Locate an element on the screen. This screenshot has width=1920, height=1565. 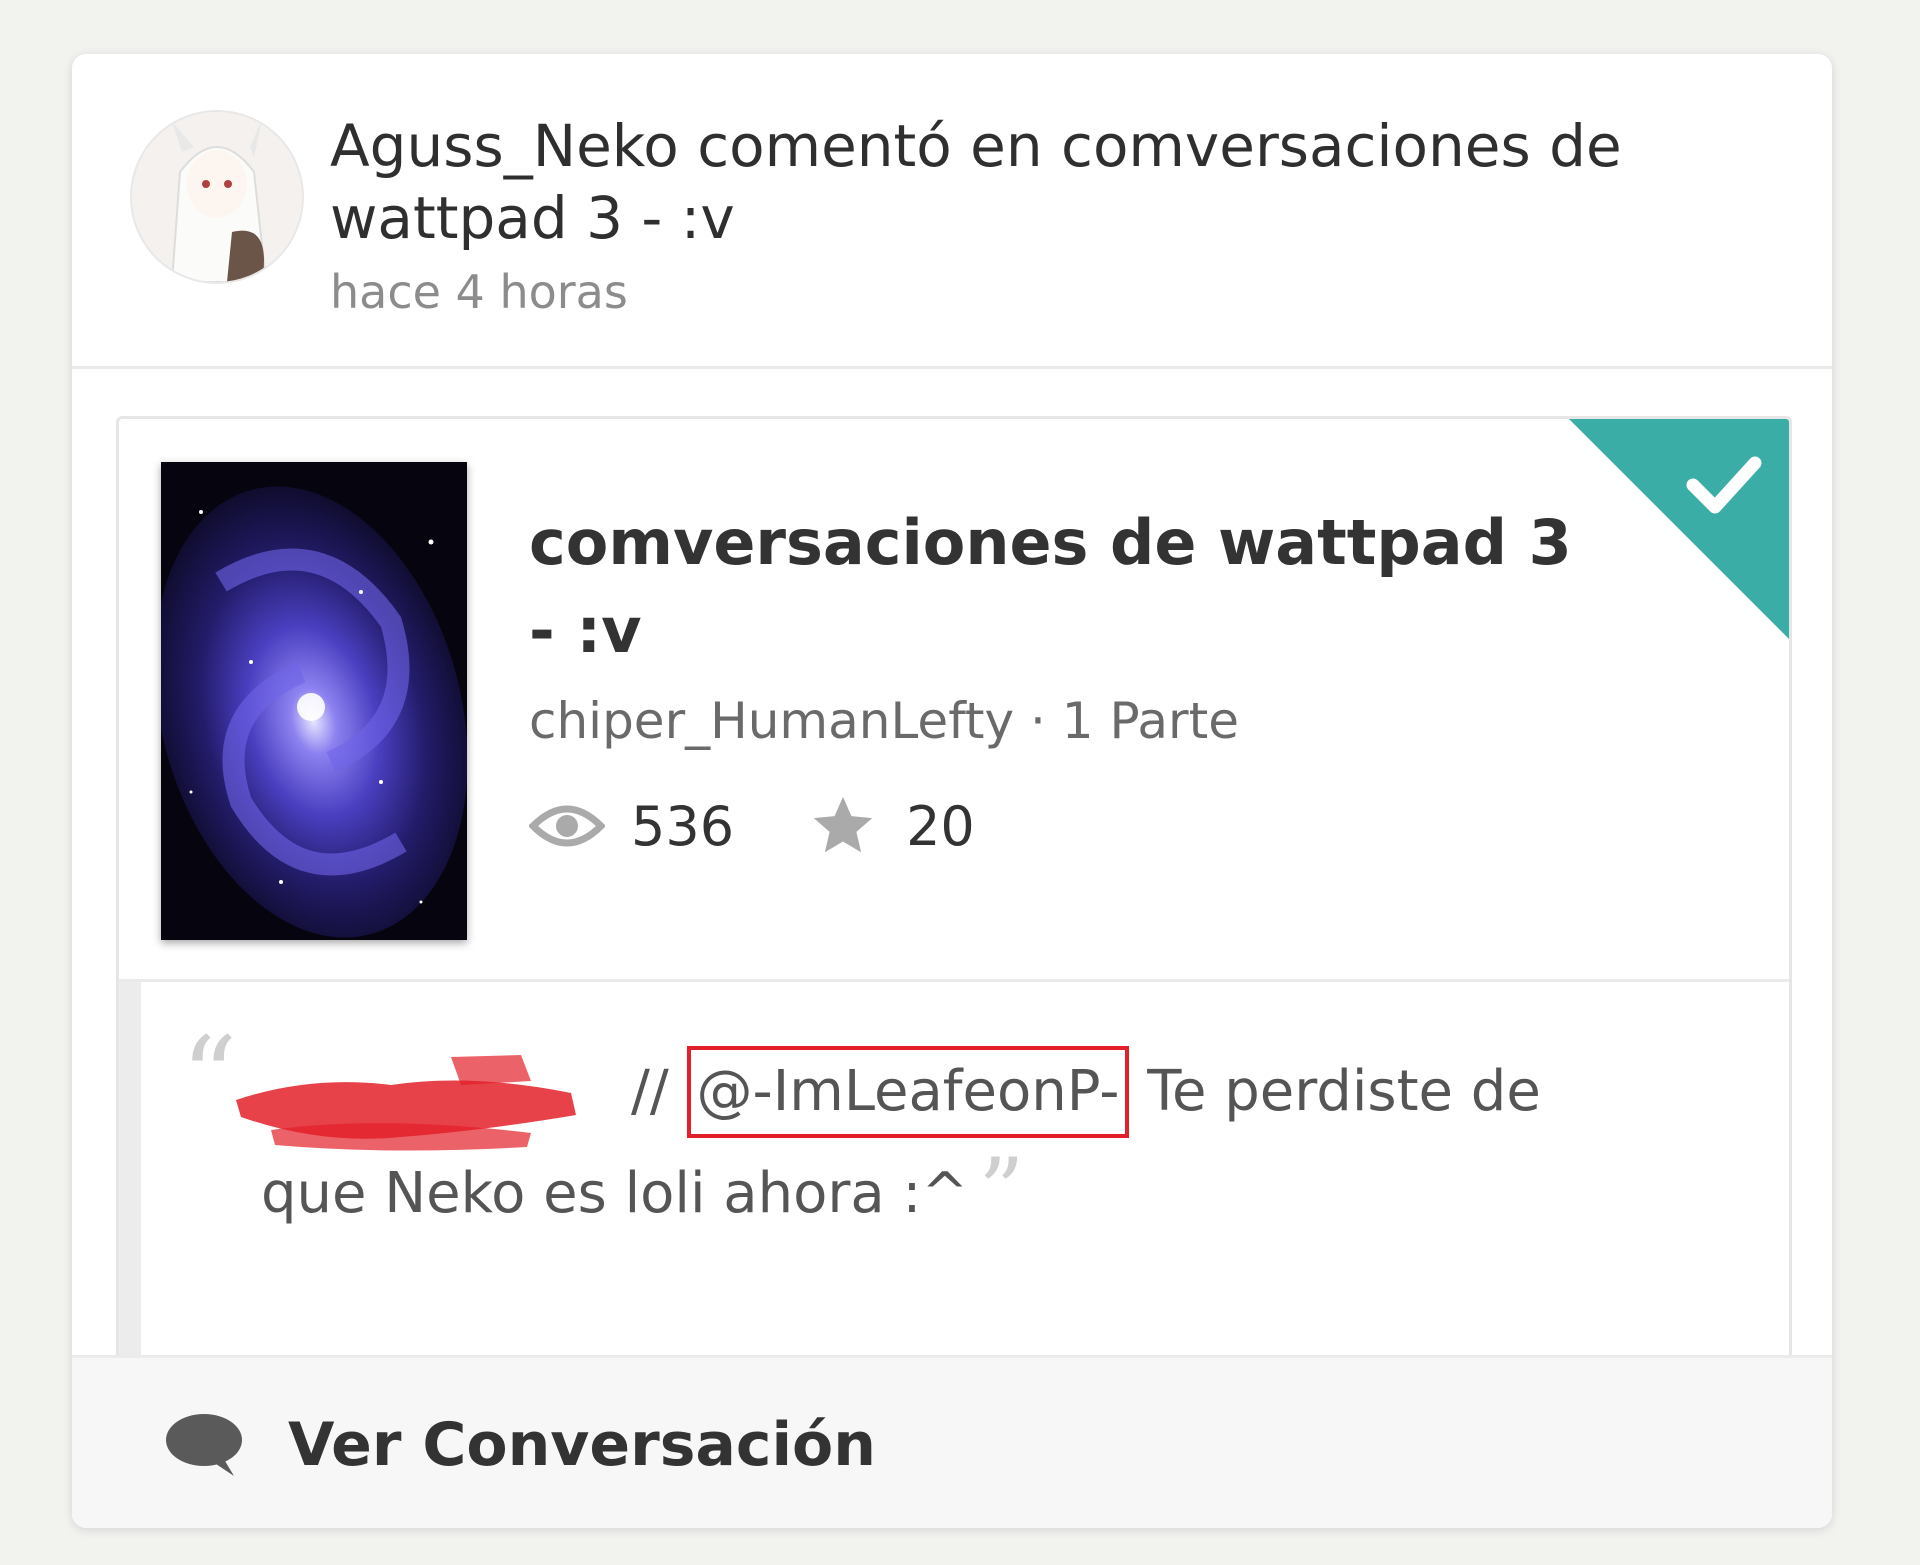
speech-bubble-icon is located at coordinates (204, 1445).